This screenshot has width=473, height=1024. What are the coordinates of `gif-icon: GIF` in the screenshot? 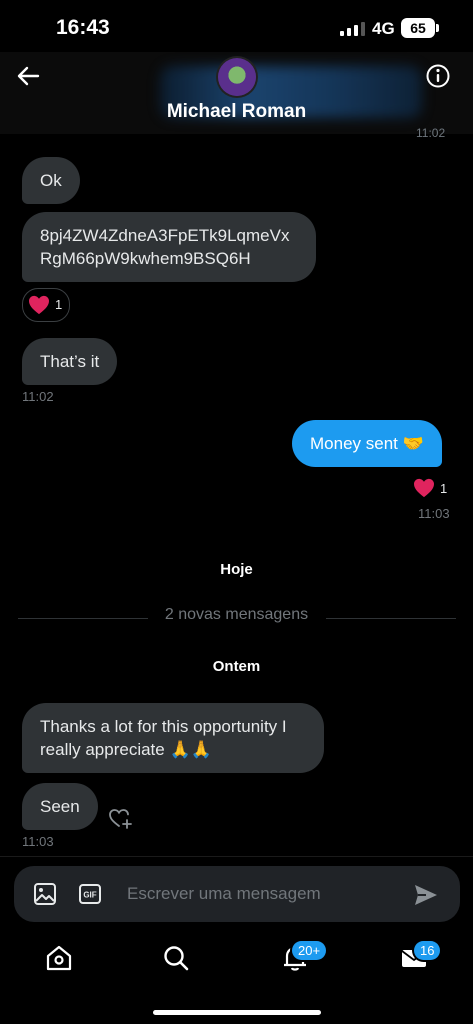 It's located at (90, 894).